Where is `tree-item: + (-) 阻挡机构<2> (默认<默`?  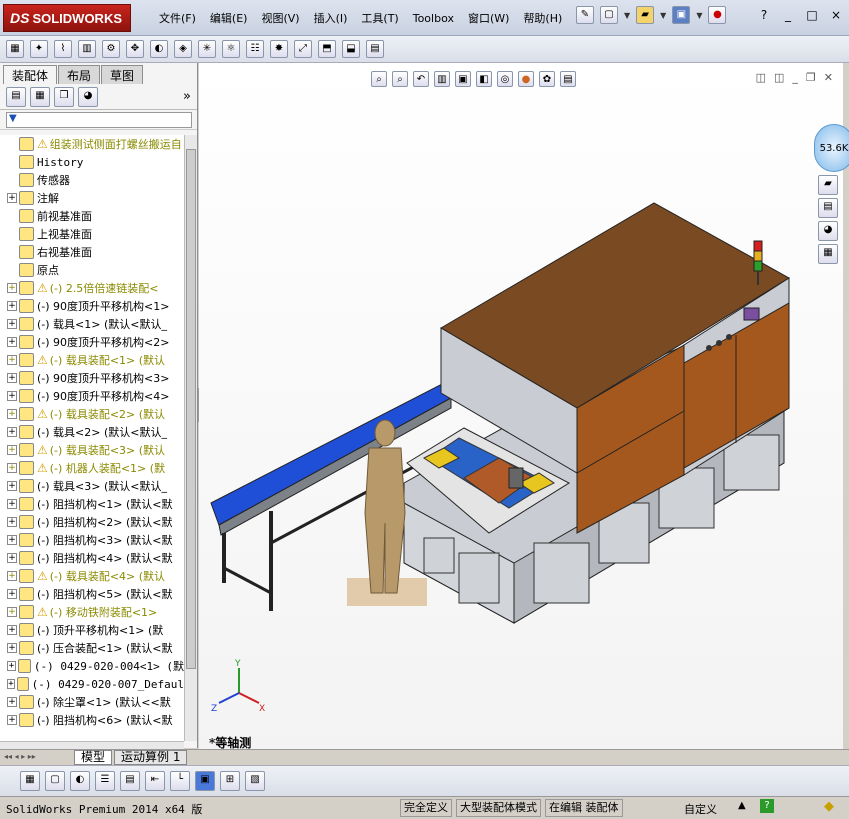
tree-item: + (-) 阻挡机构<2> (默认<默 is located at coordinates (92, 522).